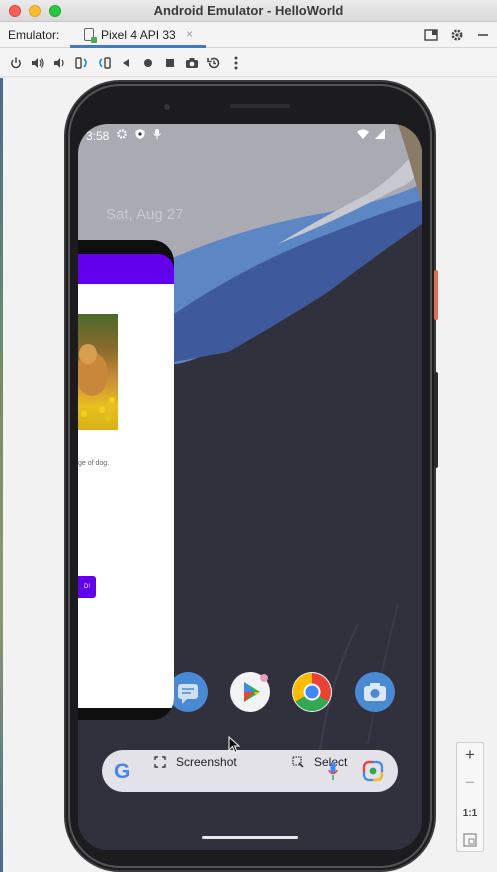  What do you see at coordinates (380, 134) in the screenshot?
I see `signal-icon` at bounding box center [380, 134].